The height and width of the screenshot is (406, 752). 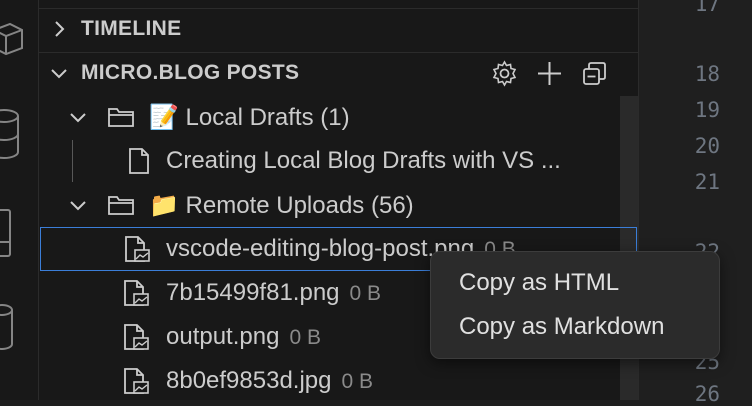 I want to click on gear-icon, so click(x=504, y=73).